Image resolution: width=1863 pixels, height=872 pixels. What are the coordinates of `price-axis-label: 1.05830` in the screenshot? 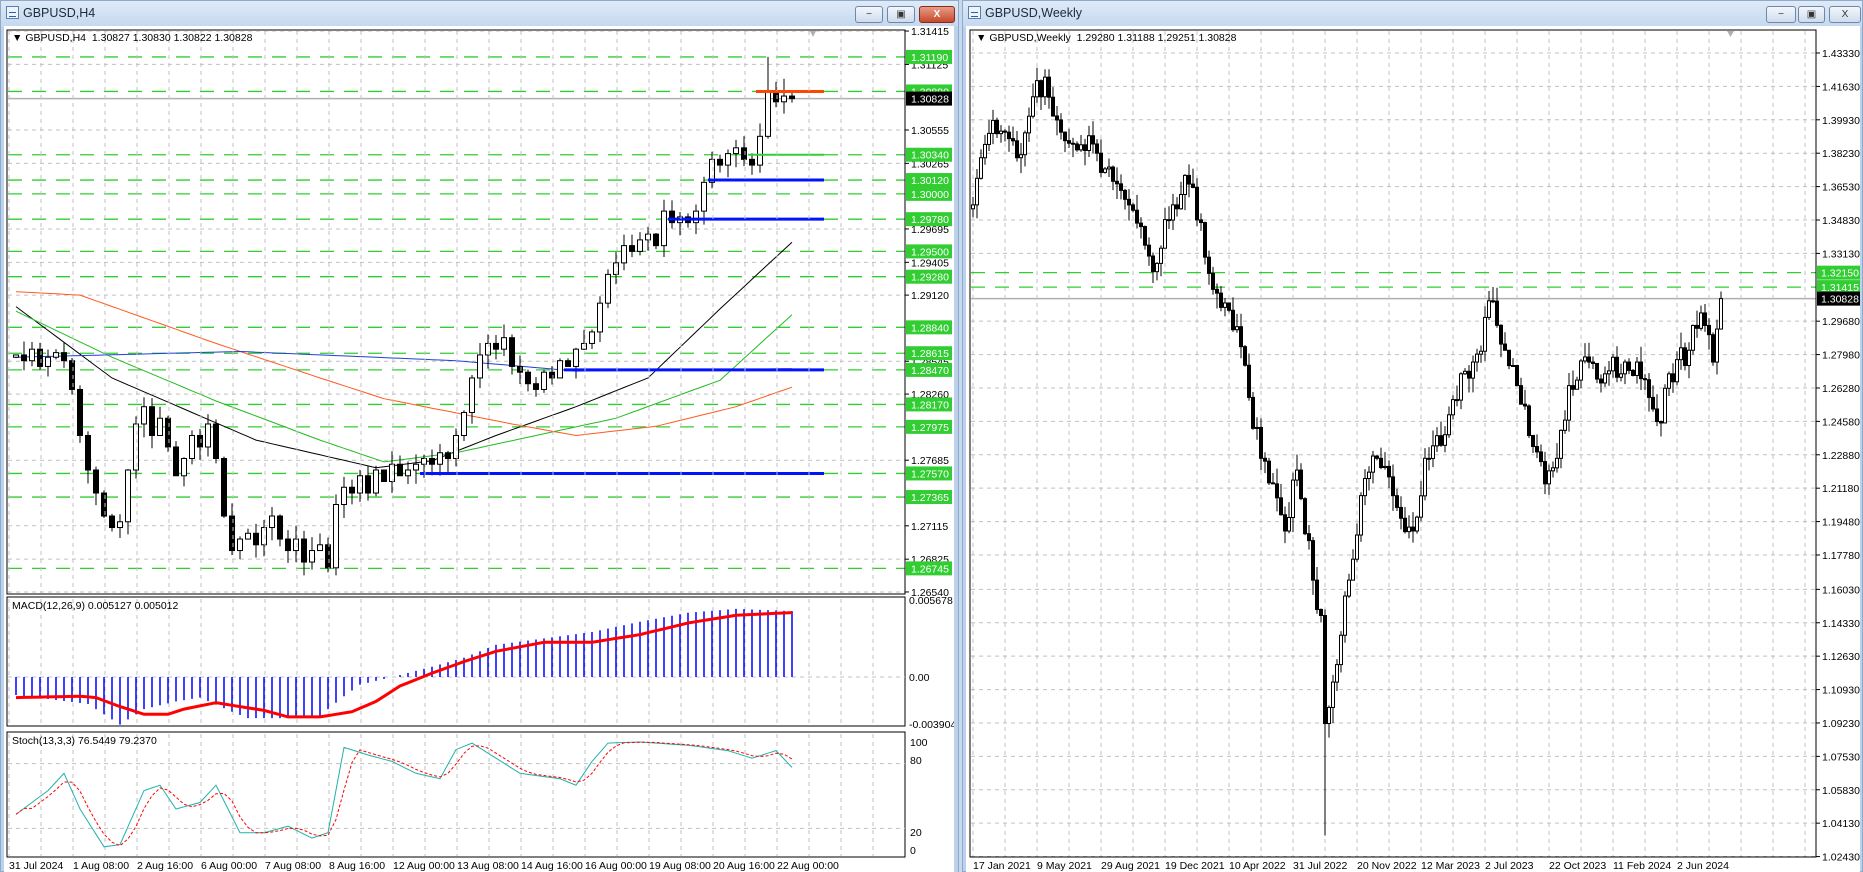 It's located at (1841, 791).